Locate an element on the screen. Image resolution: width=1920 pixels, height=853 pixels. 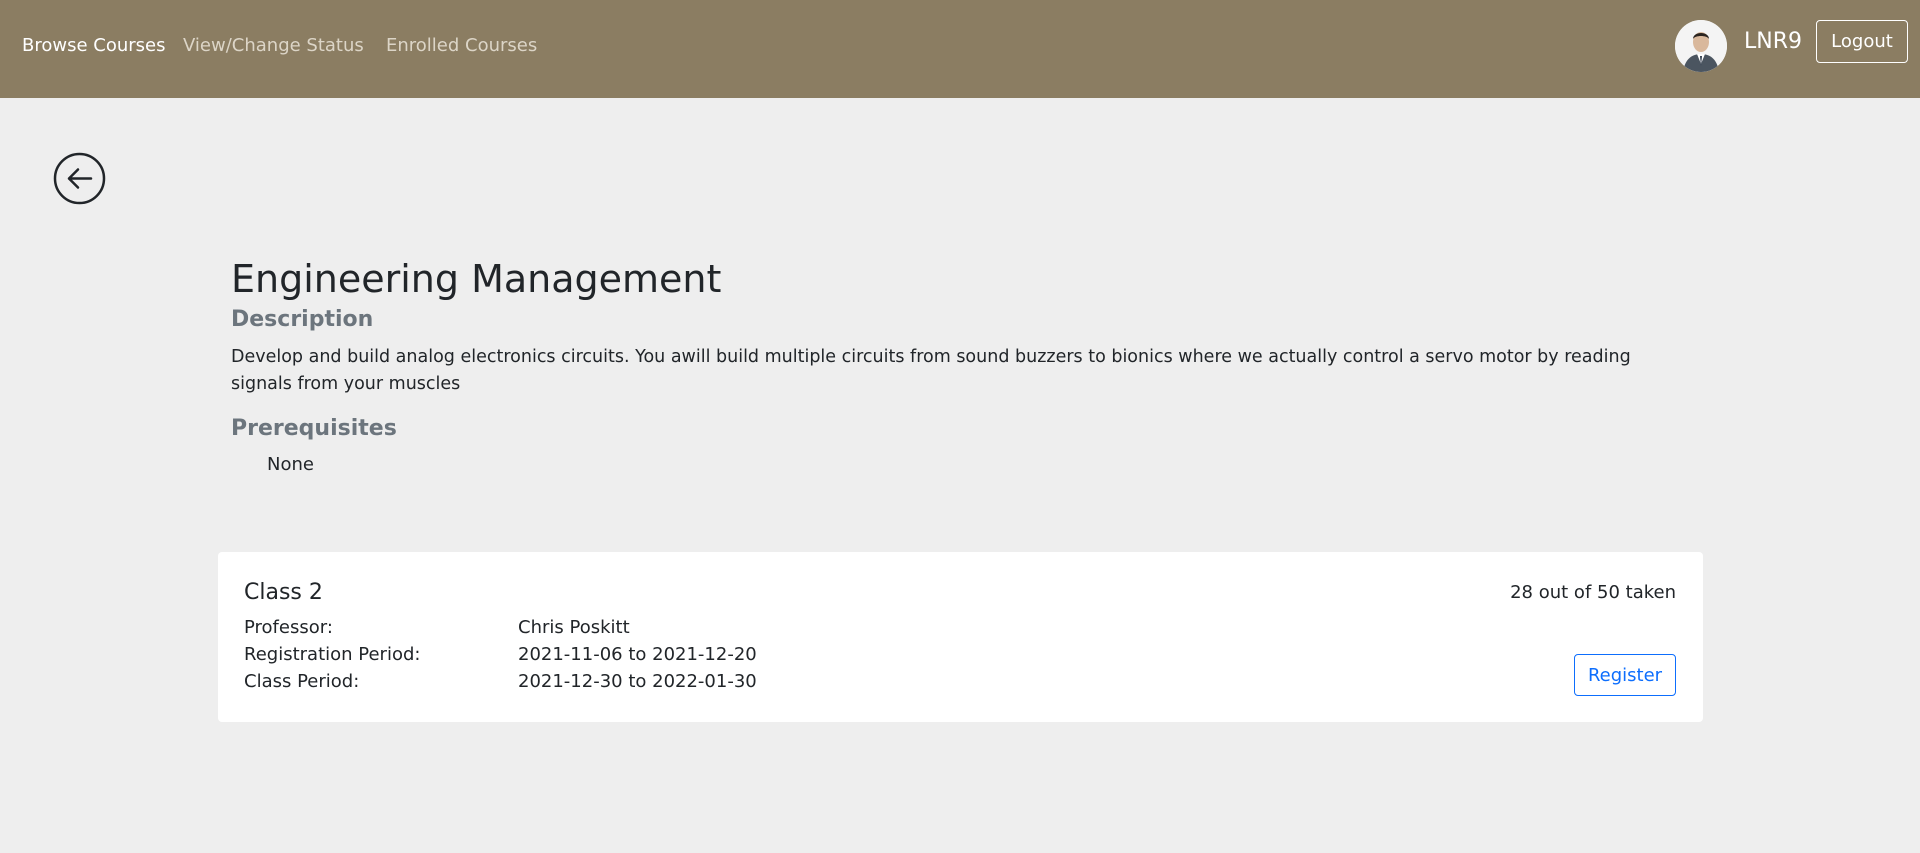
username: LNR9 is located at coordinates (1773, 42).